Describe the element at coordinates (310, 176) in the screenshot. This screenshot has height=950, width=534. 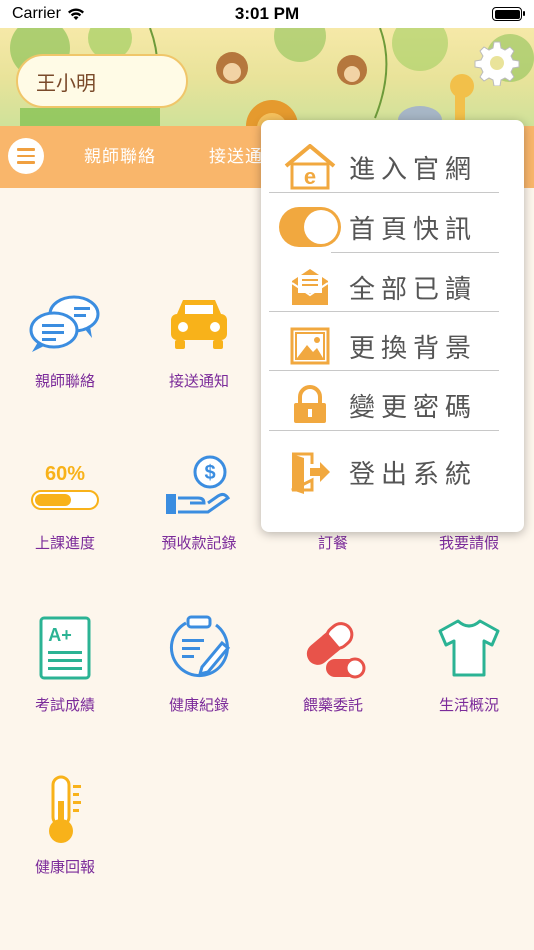
I see `svg-text: e` at that location.